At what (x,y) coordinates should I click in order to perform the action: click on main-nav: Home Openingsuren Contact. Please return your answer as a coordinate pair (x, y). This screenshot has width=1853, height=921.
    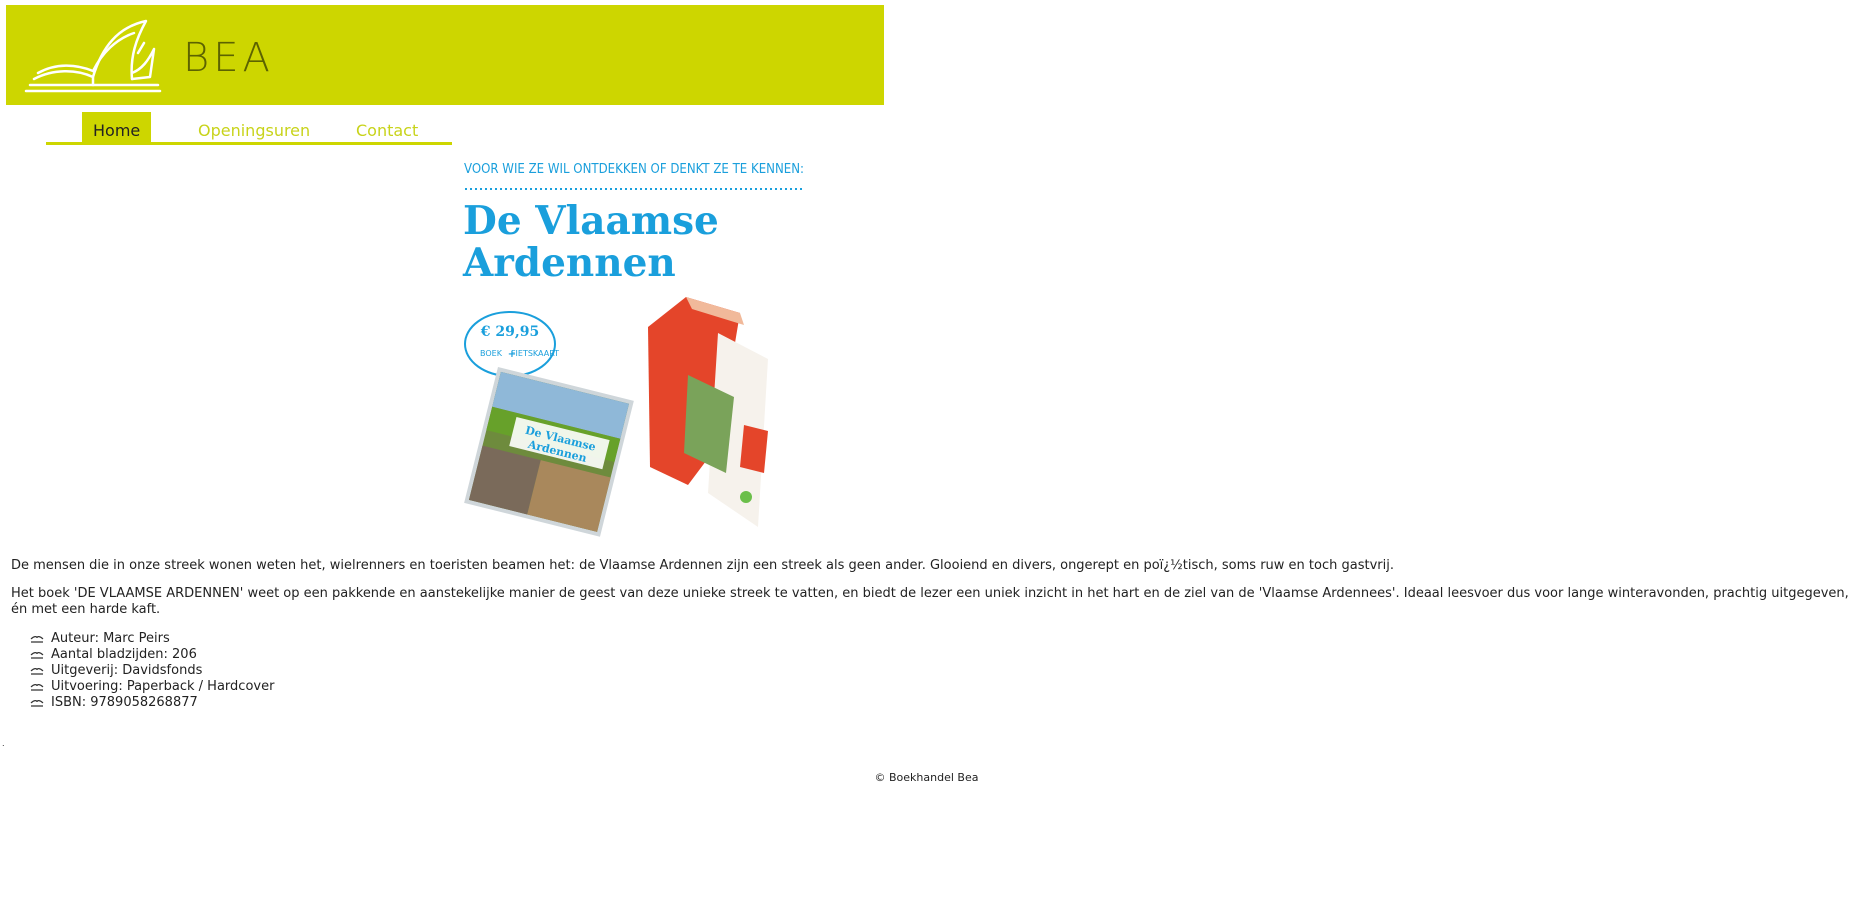
    Looking at the image, I should click on (249, 128).